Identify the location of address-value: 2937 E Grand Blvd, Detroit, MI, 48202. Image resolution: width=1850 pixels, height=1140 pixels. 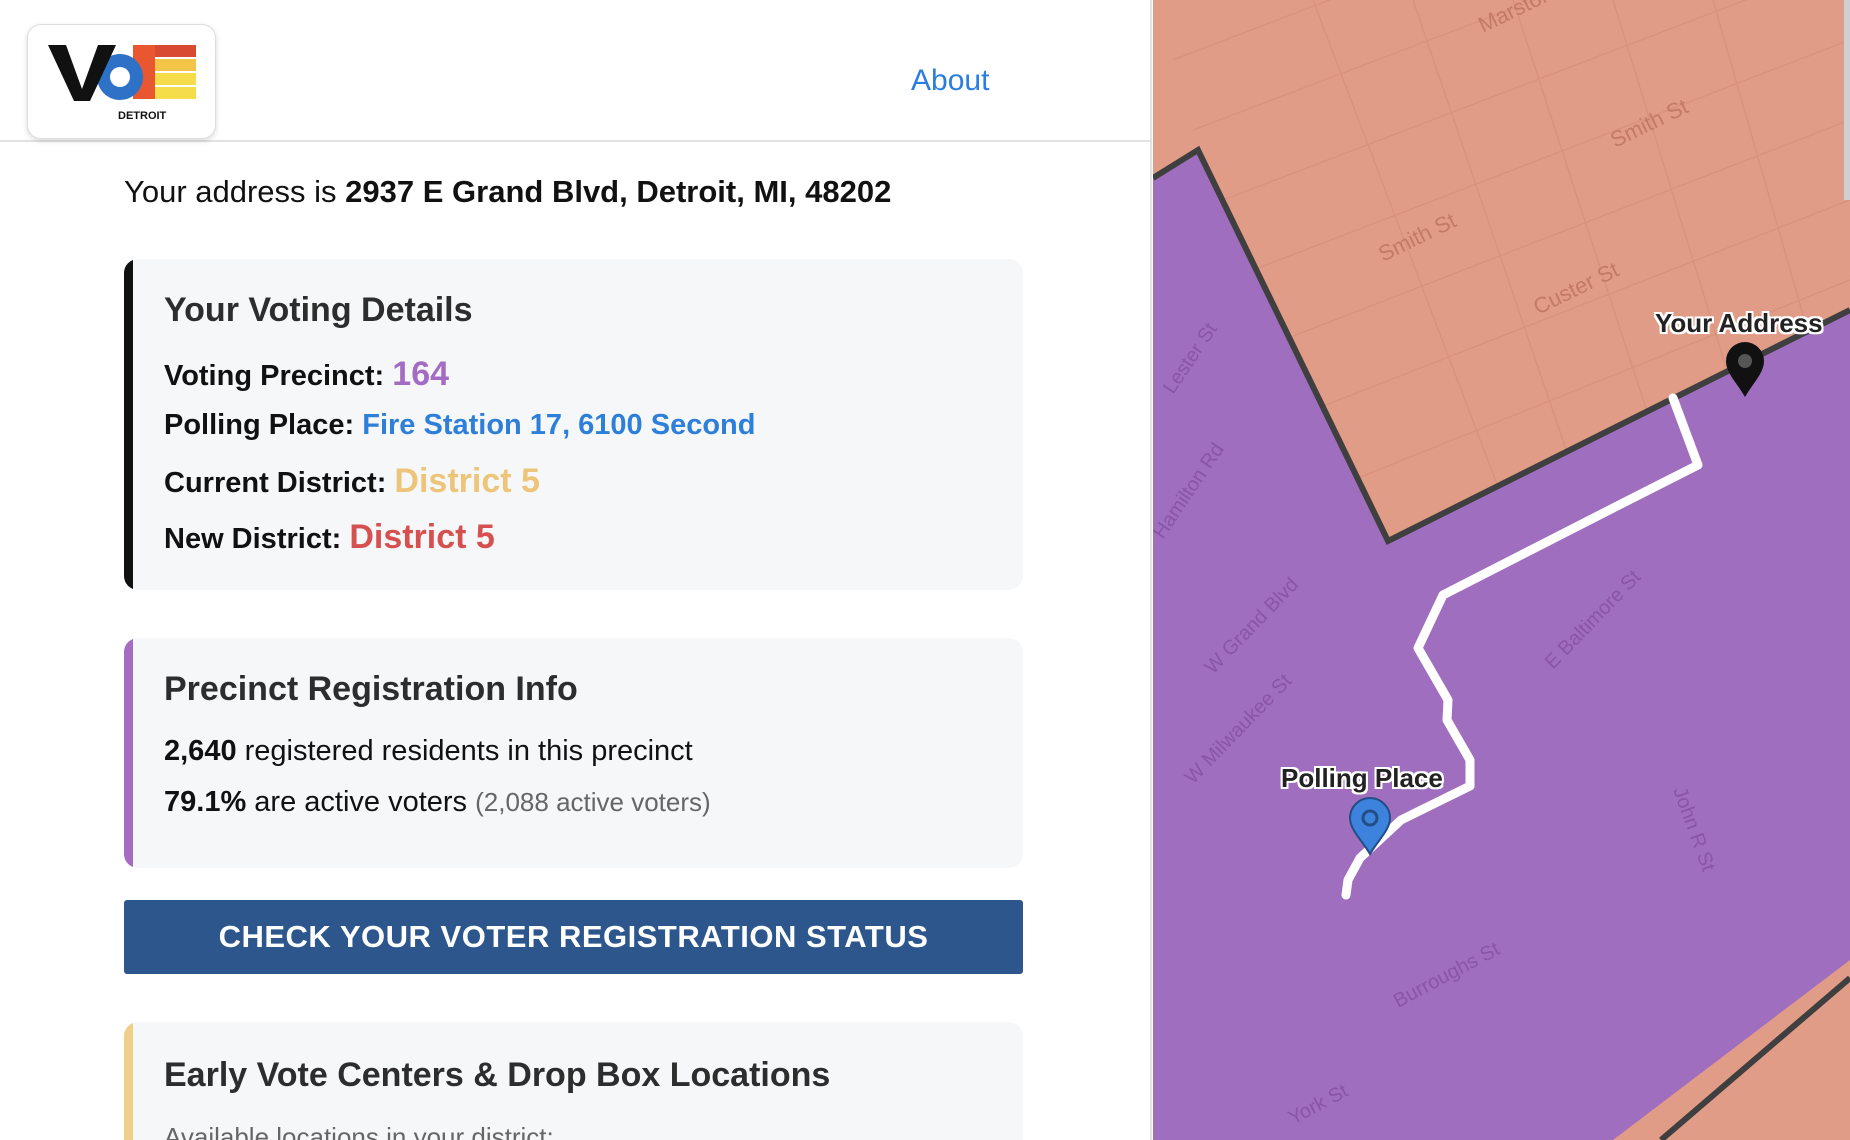
(618, 191).